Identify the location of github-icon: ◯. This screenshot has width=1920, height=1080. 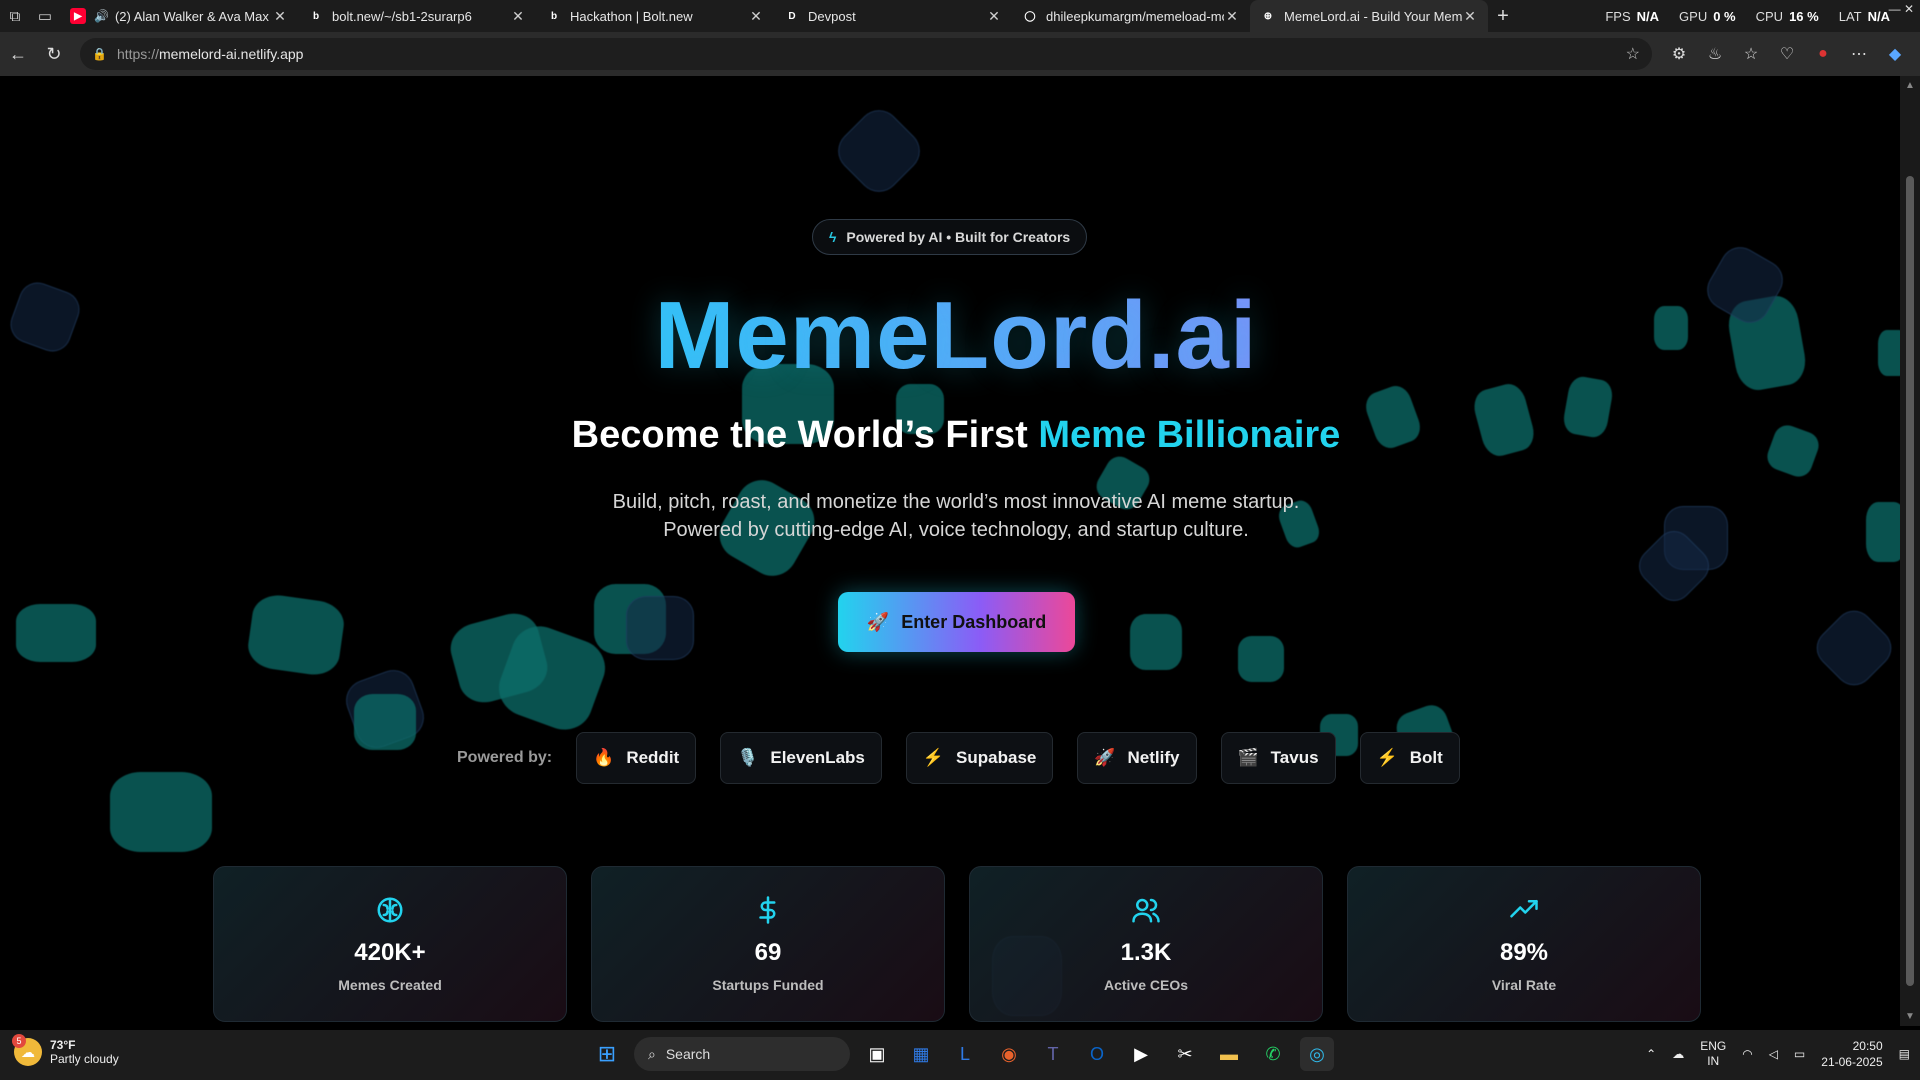
(1030, 16).